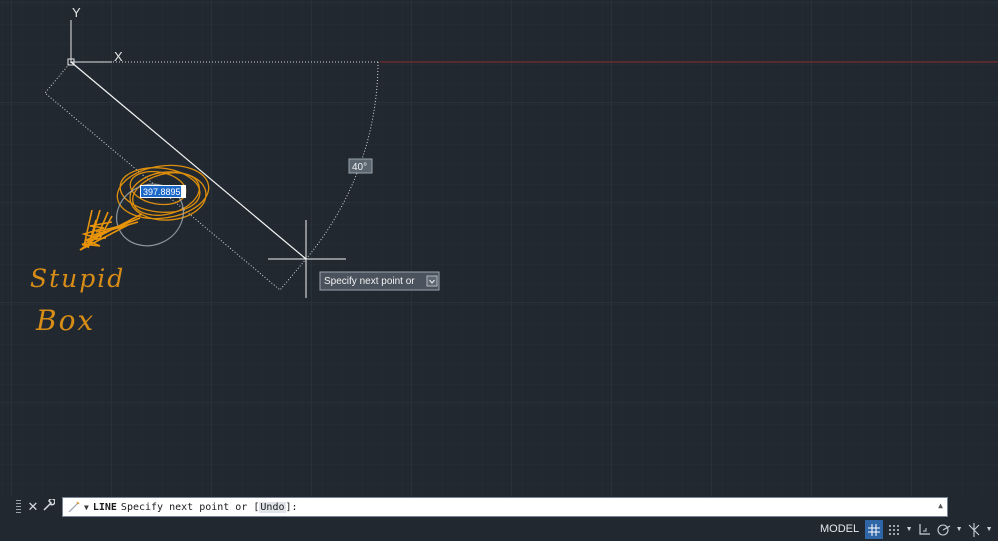  I want to click on y-axis-label: Y, so click(76, 12).